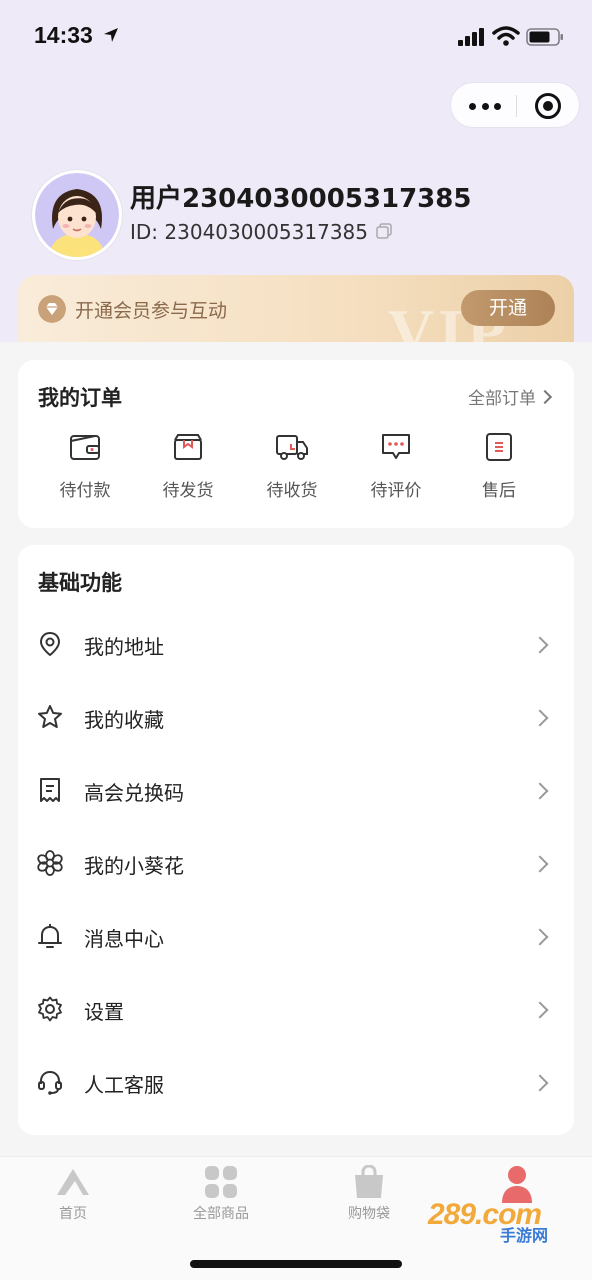  Describe the element at coordinates (471, 37) in the screenshot. I see `cellular-signal-icon` at that location.